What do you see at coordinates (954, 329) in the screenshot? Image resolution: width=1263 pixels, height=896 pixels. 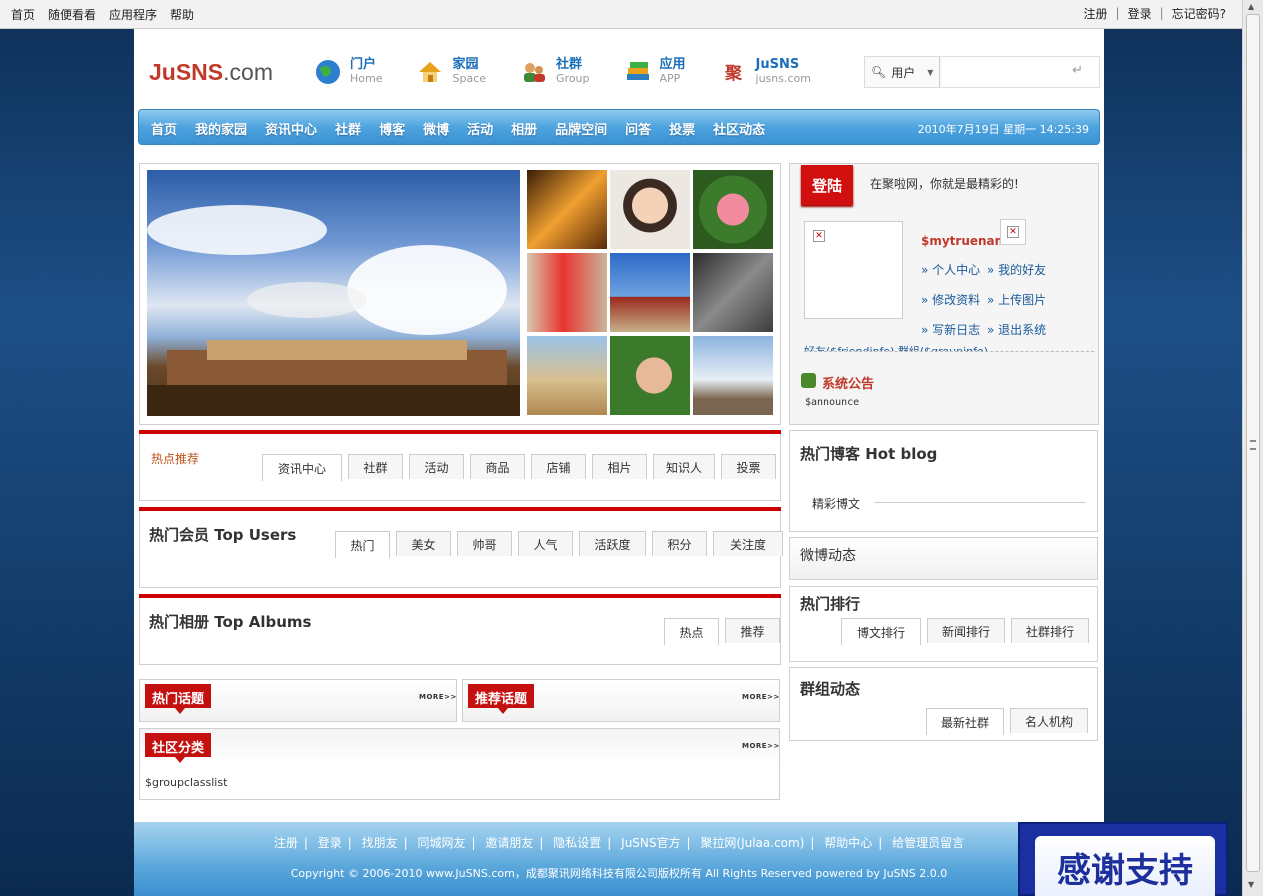 I see `link-write-blog: » 写新日志` at bounding box center [954, 329].